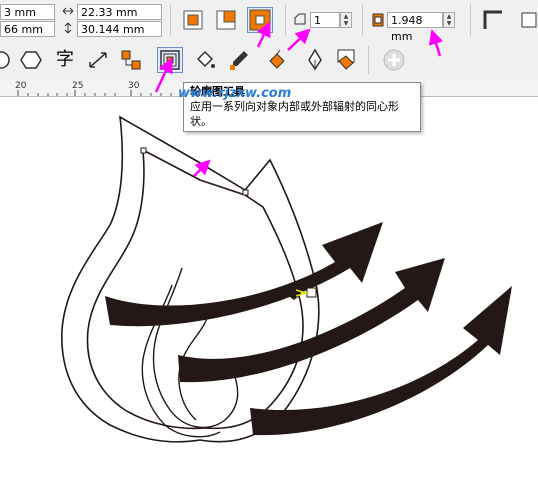 Image resolution: width=538 pixels, height=479 pixels. What do you see at coordinates (195, 348) in the screenshot?
I see `inner-flame-curve` at bounding box center [195, 348].